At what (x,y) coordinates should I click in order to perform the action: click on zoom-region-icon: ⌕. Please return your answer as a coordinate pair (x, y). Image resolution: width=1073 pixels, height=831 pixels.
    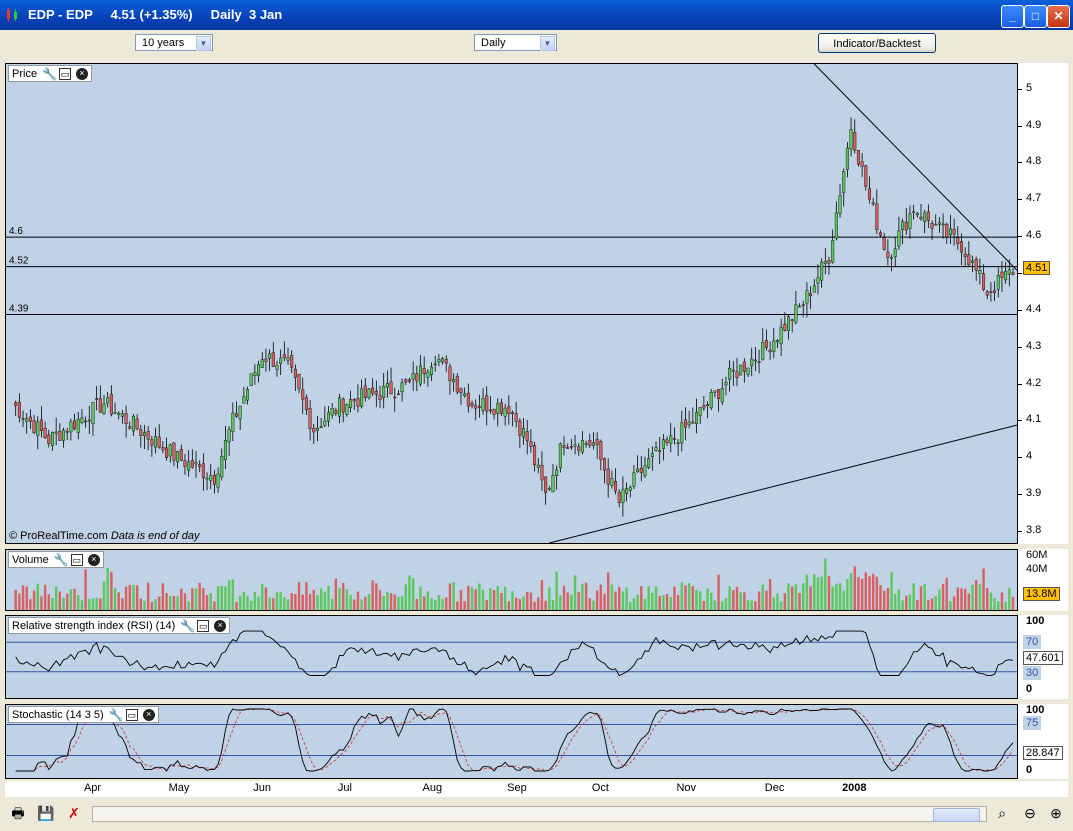
    Looking at the image, I should click on (1002, 813).